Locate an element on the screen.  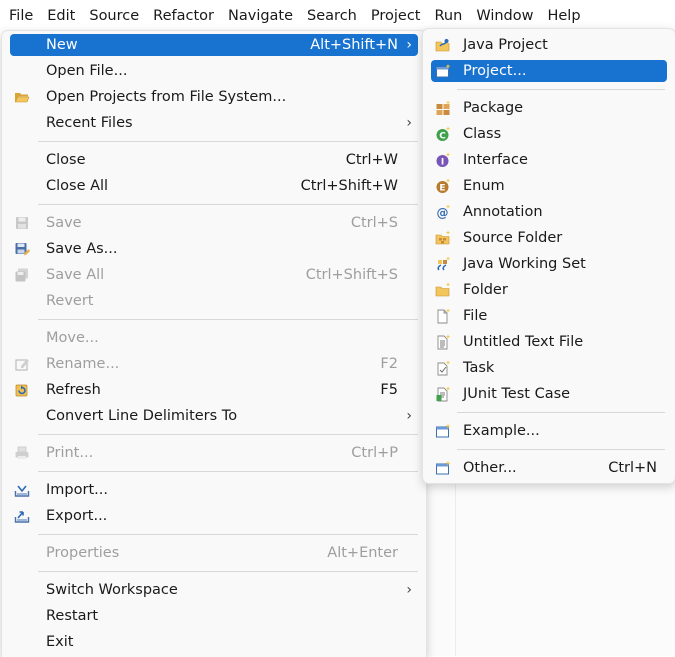
export-icon is located at coordinates (22, 516).